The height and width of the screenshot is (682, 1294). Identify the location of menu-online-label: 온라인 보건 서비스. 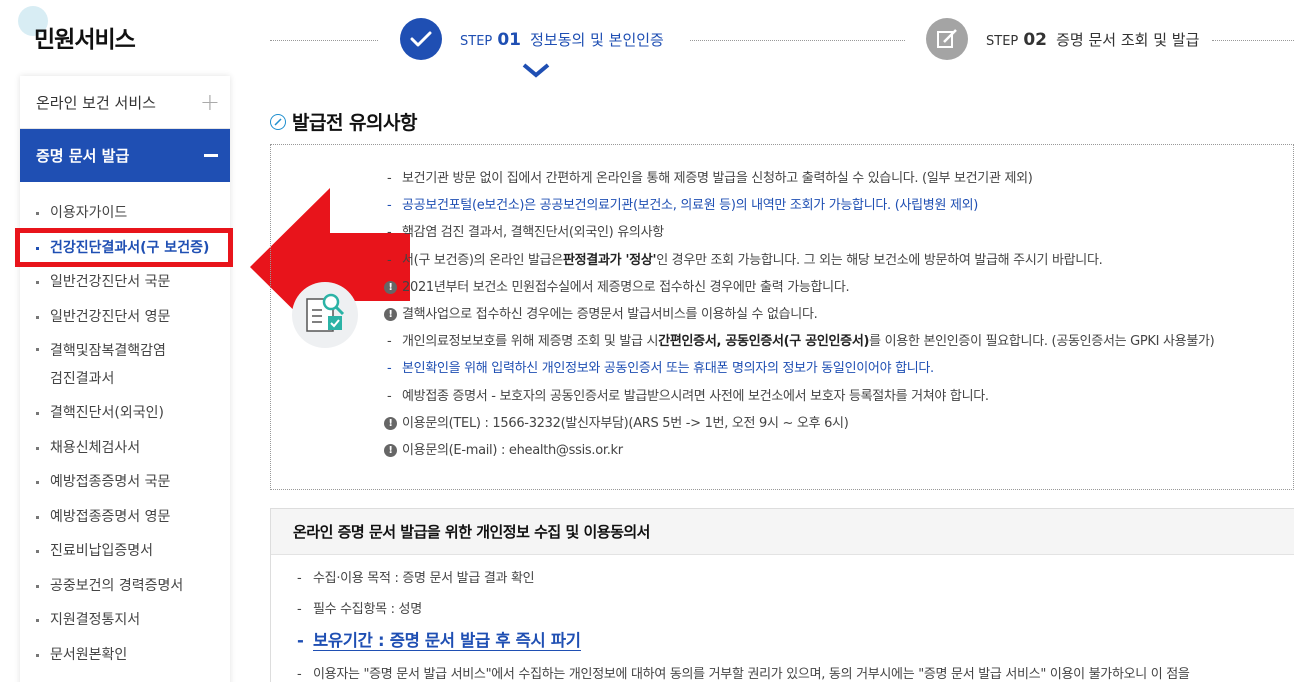
(96, 102).